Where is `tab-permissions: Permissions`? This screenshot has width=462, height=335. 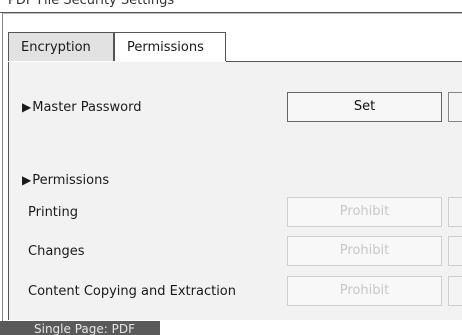
tab-permissions: Permissions is located at coordinates (170, 46).